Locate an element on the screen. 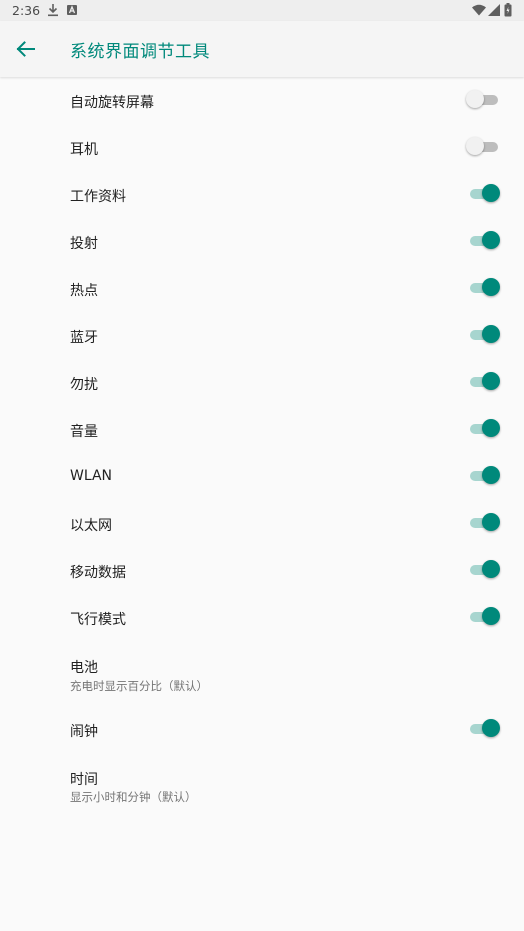 The height and width of the screenshot is (931, 524). setting-subtitle: 显示小时和分钟（默认） is located at coordinates (133, 797).